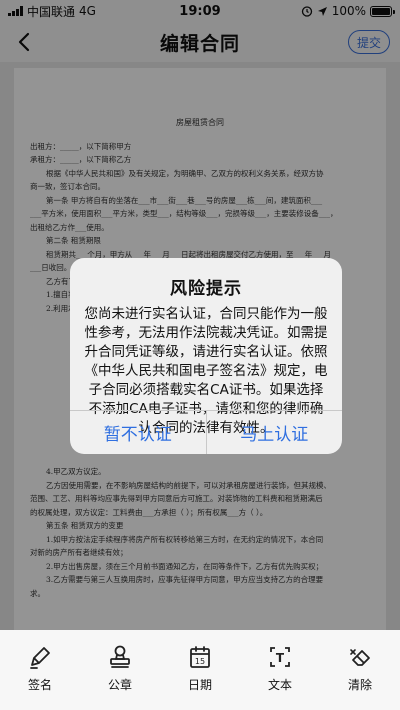 This screenshot has width=400, height=710. Describe the element at coordinates (138, 432) in the screenshot. I see `skip-verification-button: 暂不认证` at that location.